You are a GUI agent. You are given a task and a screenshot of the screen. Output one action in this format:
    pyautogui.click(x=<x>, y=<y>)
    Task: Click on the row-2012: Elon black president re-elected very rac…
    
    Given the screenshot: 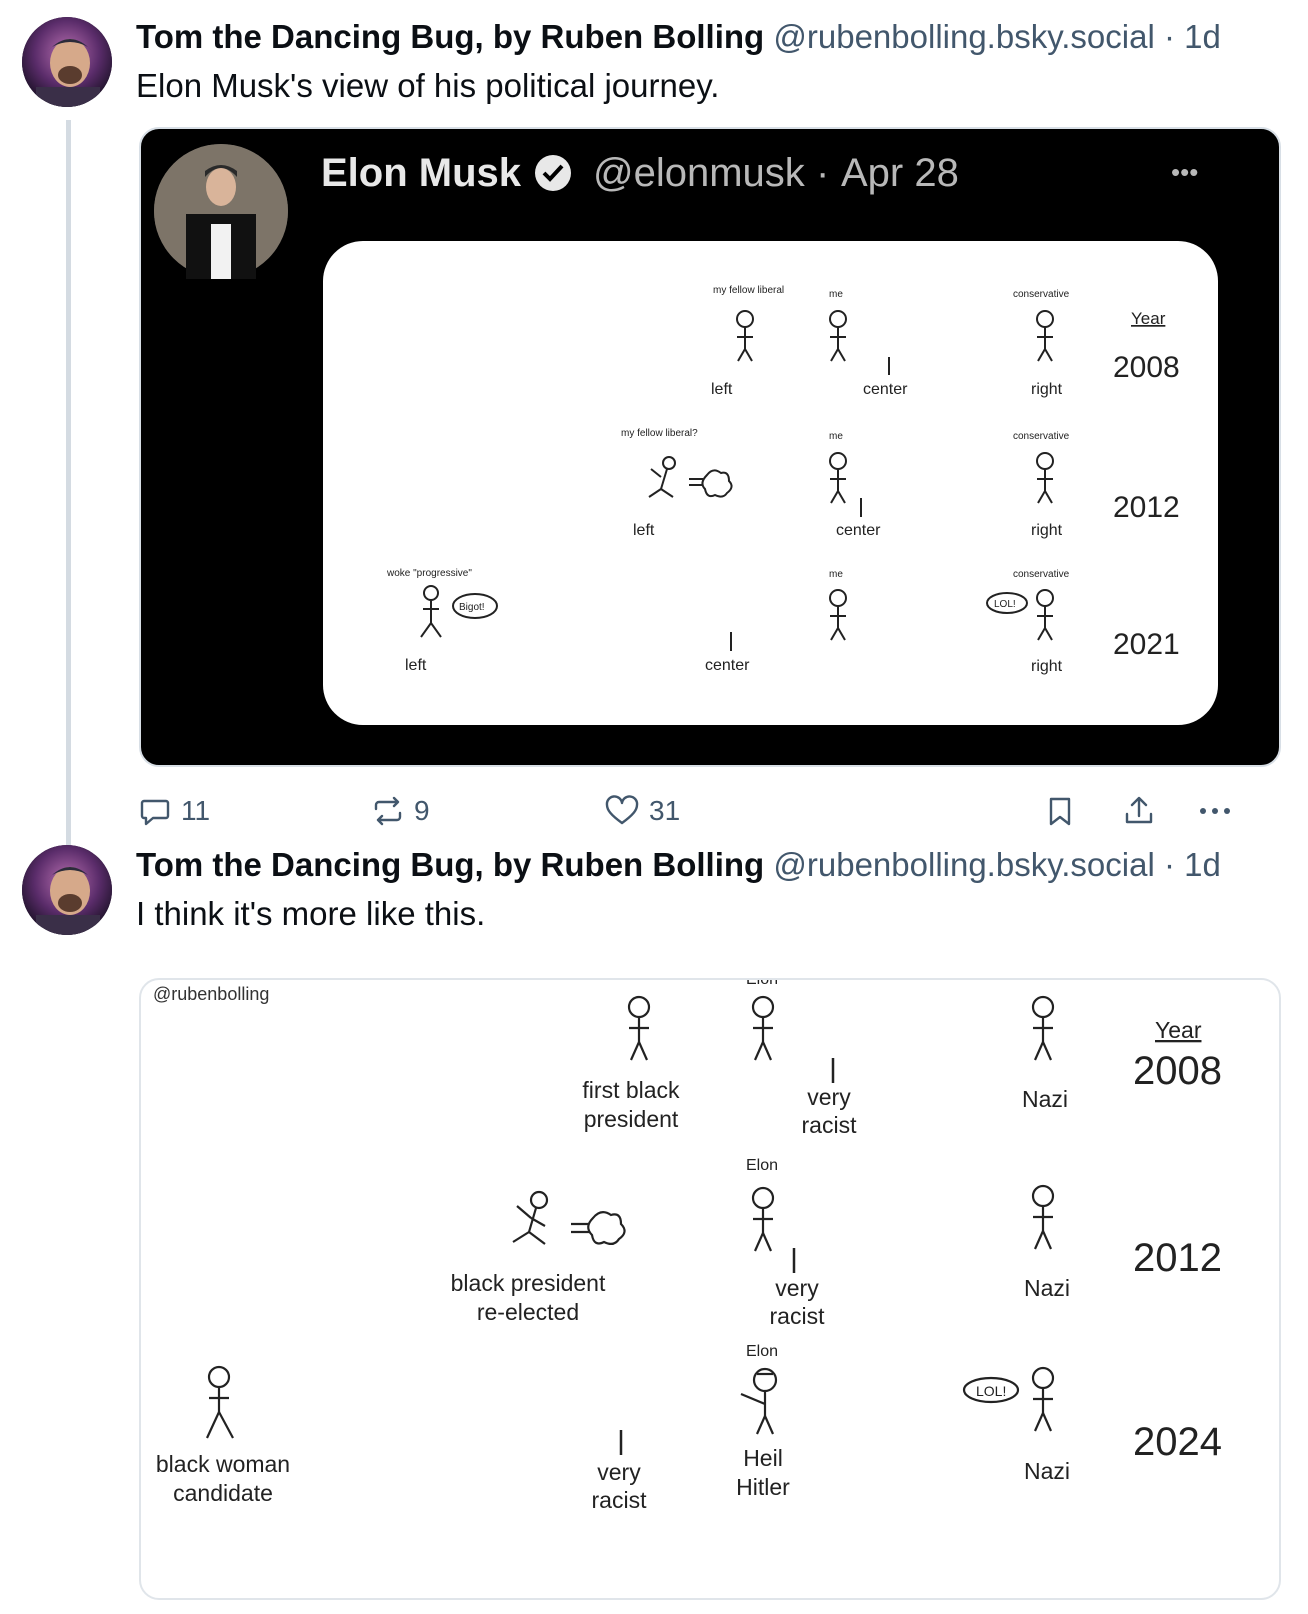 What is the action you would take?
    pyautogui.click(x=836, y=1243)
    